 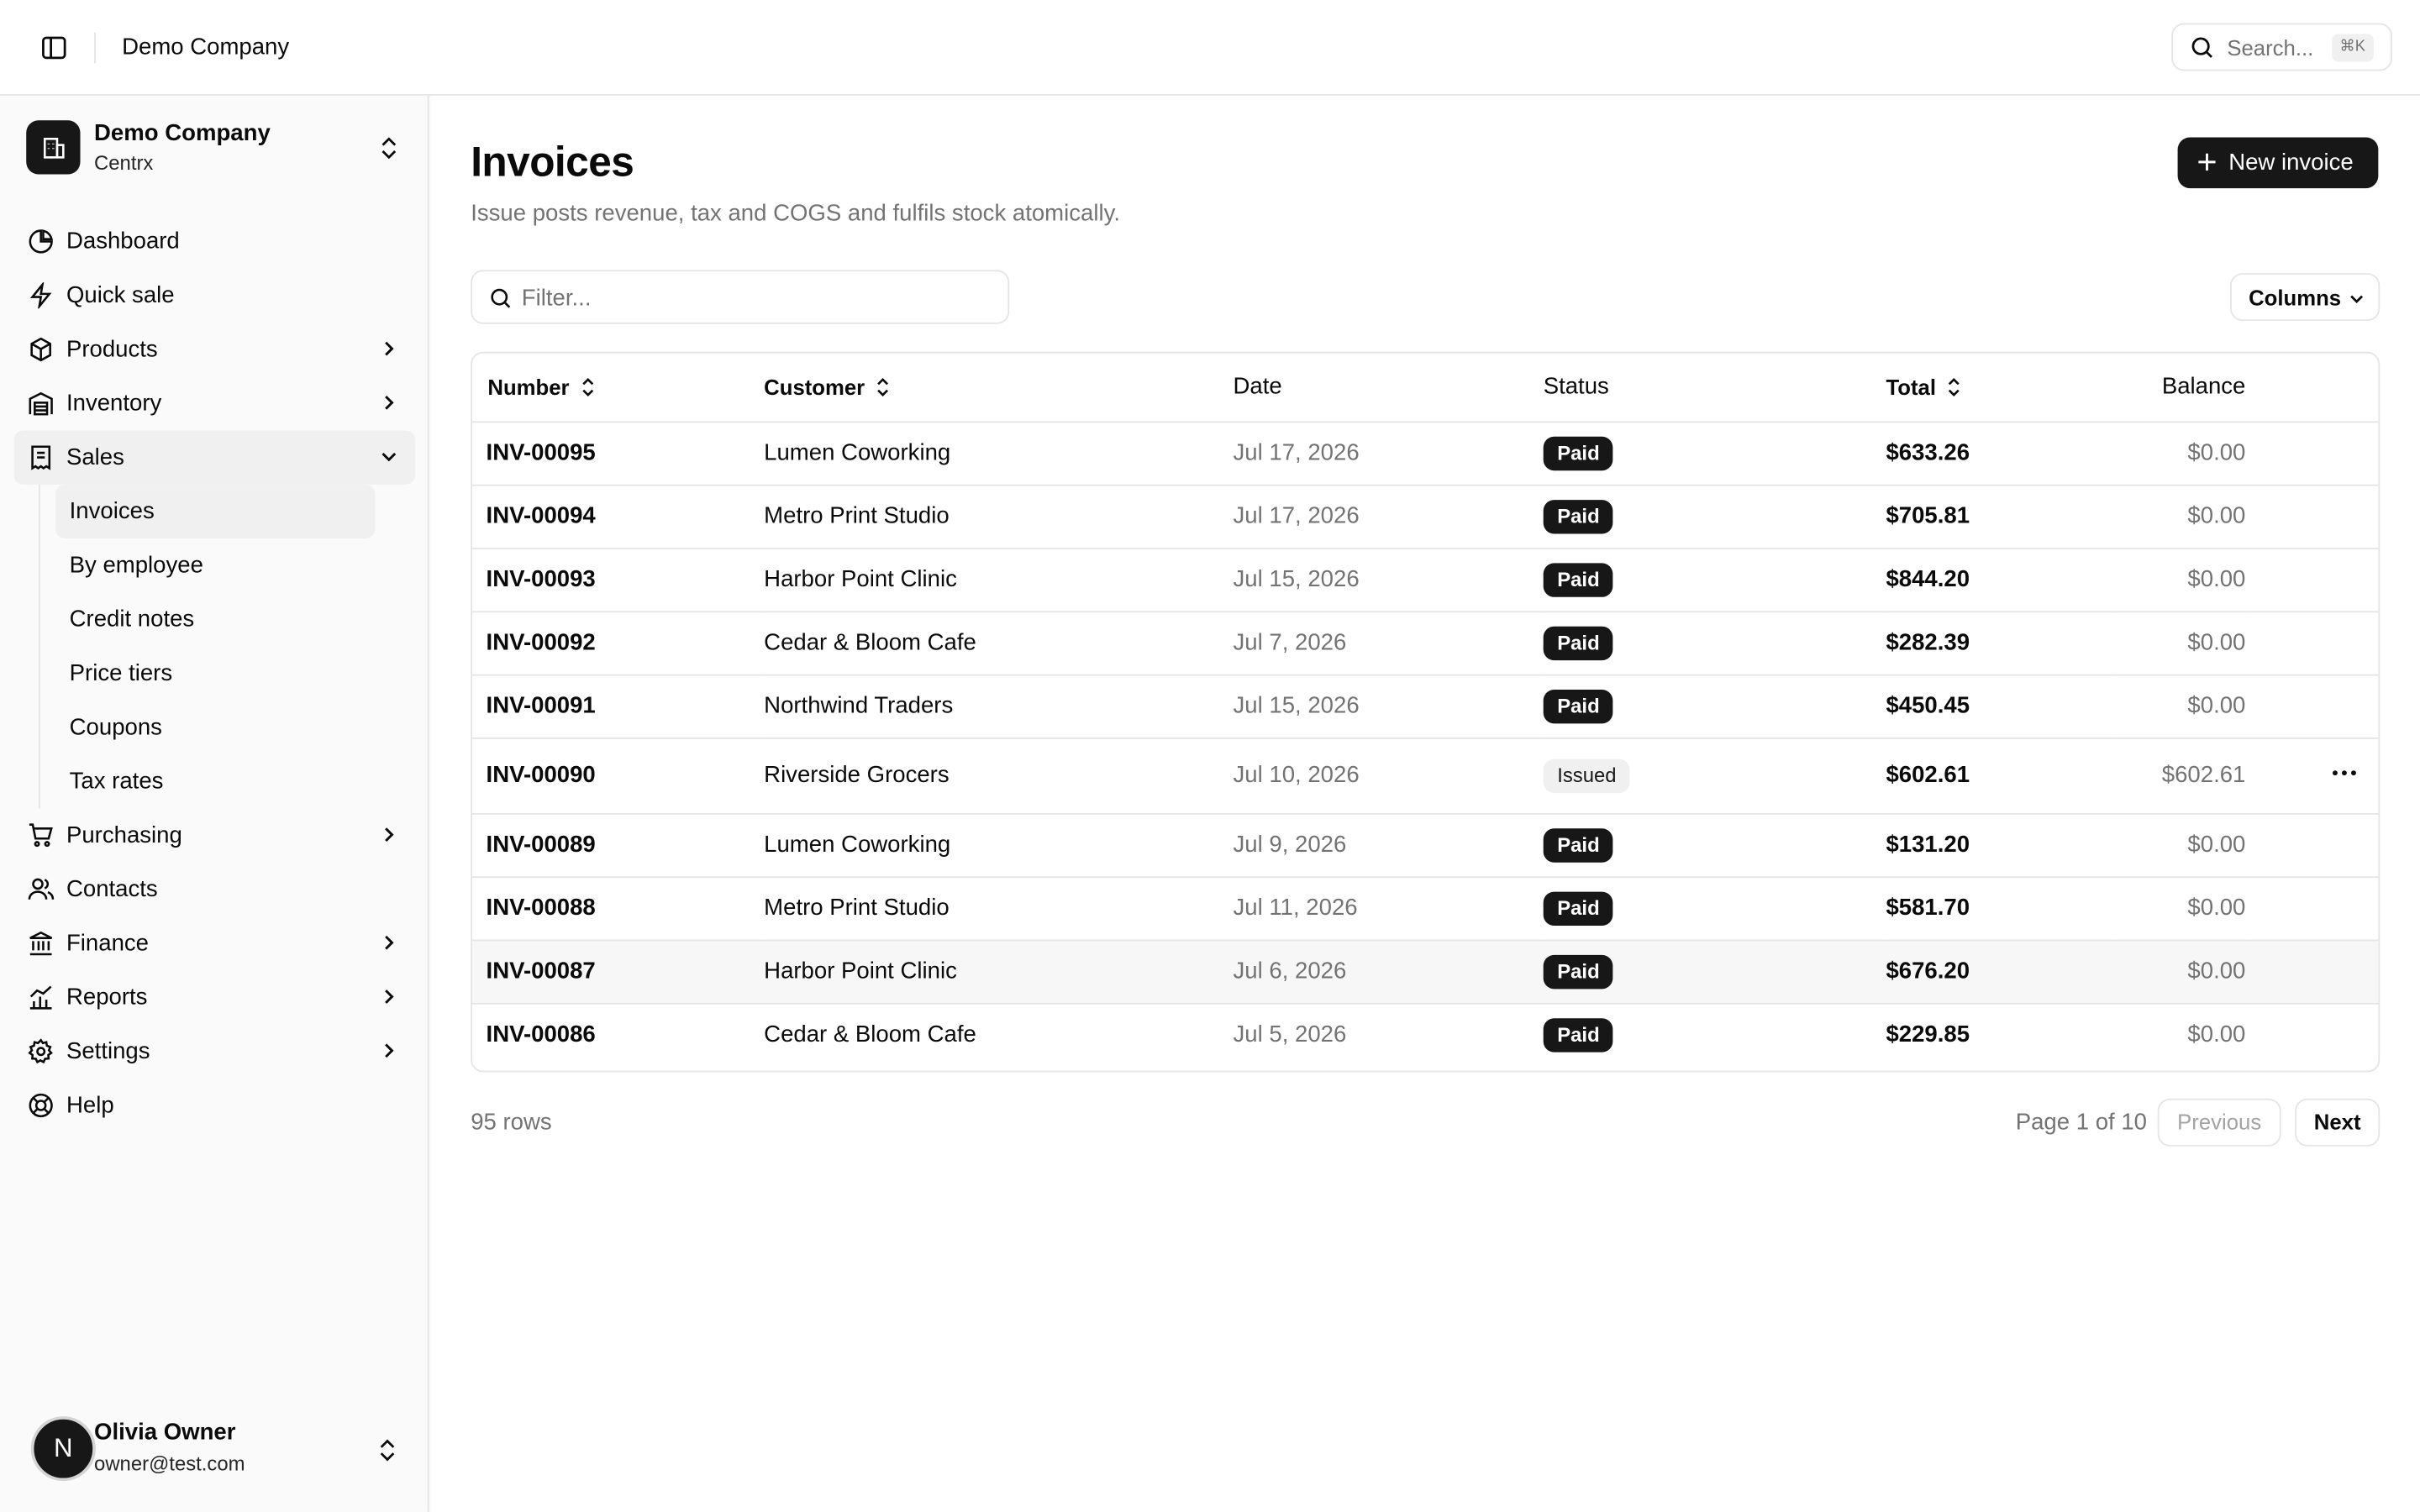 What do you see at coordinates (206, 48) in the screenshot?
I see `breadcrumb: Demo Company` at bounding box center [206, 48].